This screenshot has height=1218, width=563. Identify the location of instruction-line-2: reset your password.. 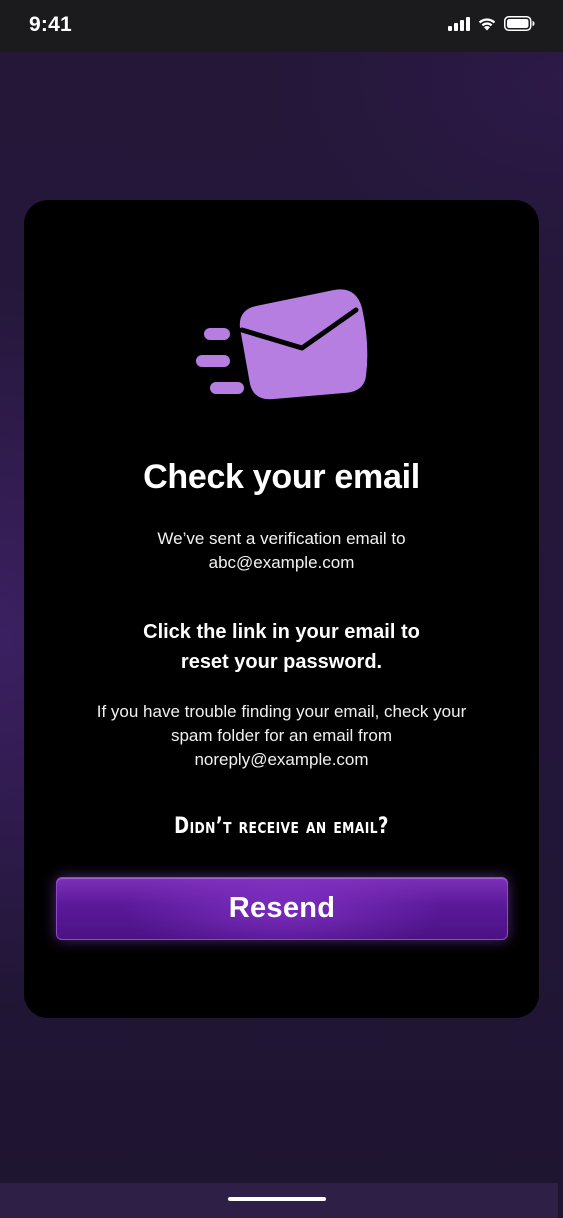
(281, 662).